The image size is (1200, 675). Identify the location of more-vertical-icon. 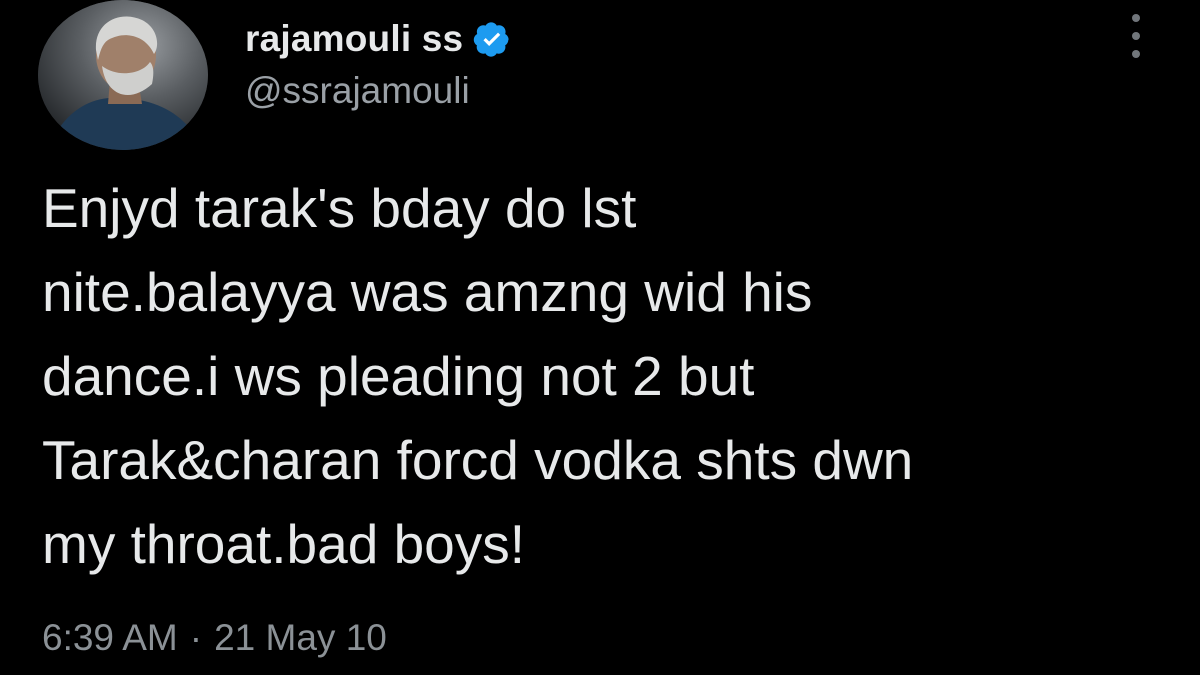
(1136, 36).